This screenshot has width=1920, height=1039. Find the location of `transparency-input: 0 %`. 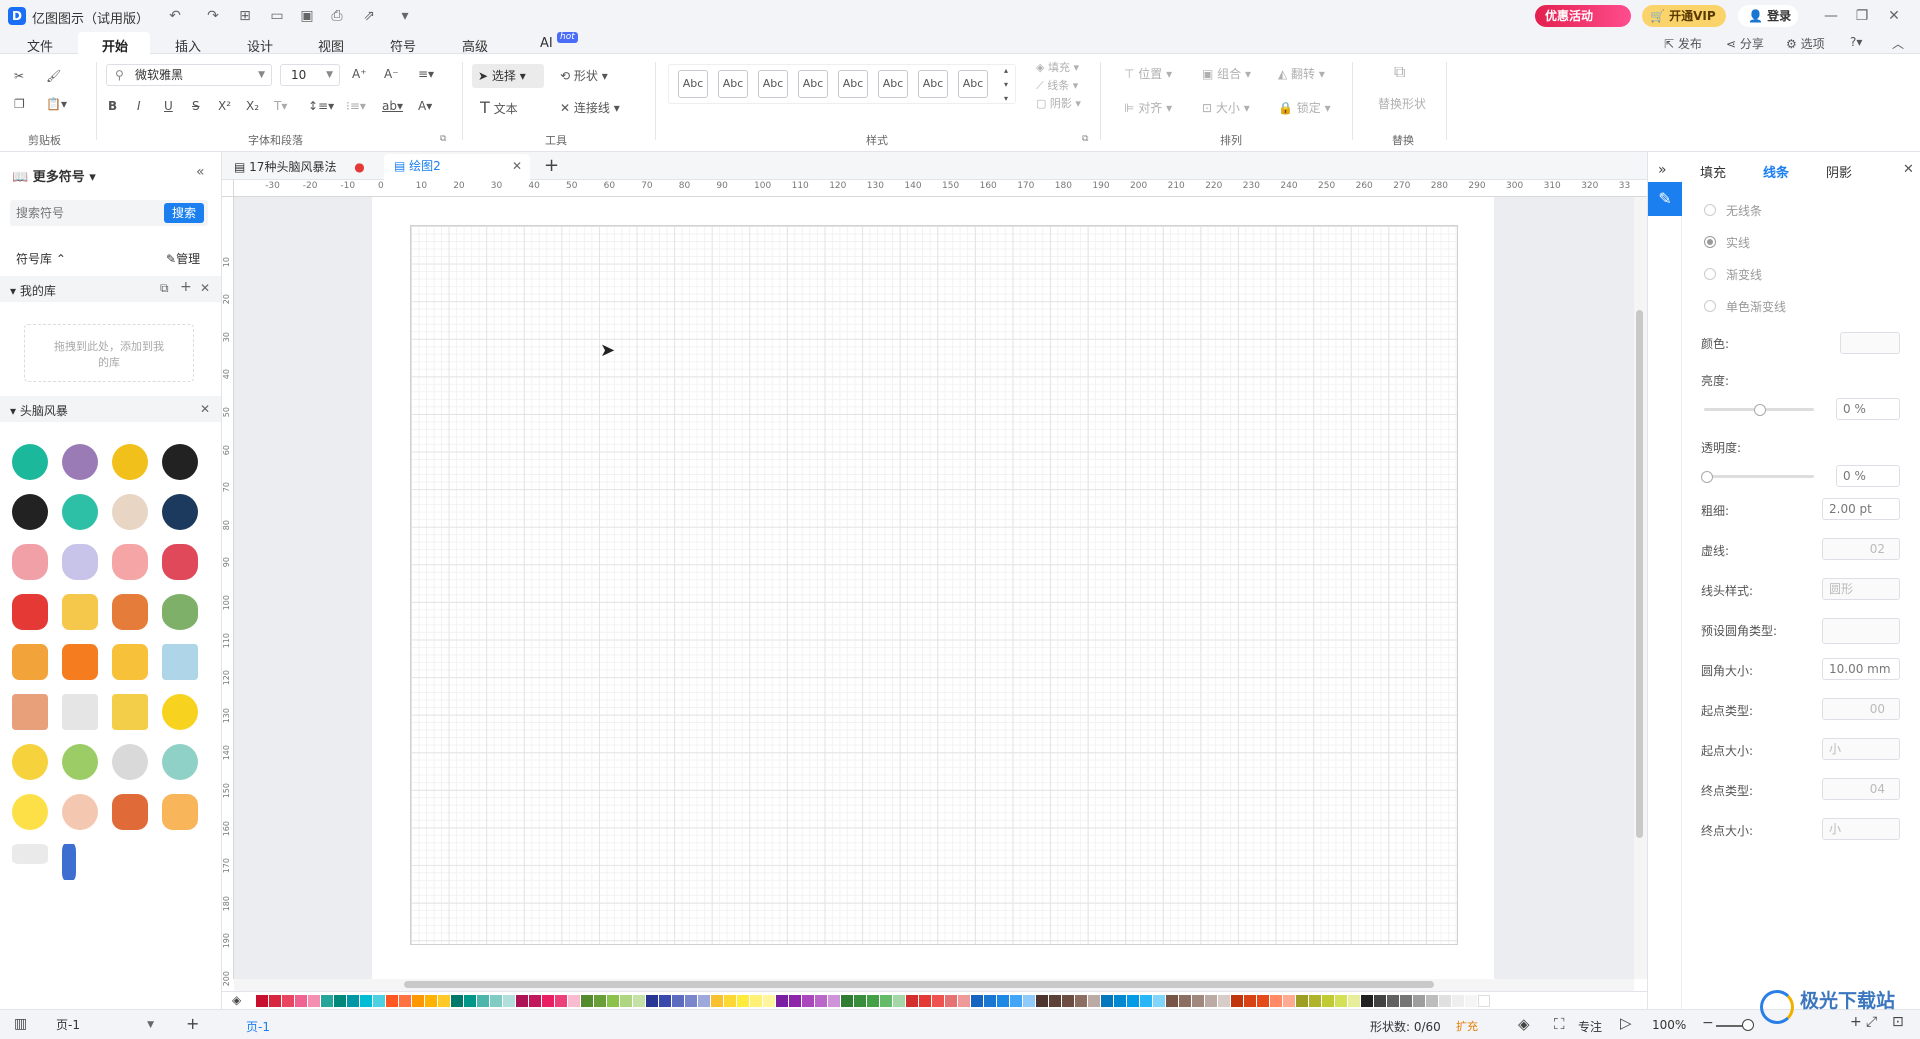

transparency-input: 0 % is located at coordinates (1868, 476).